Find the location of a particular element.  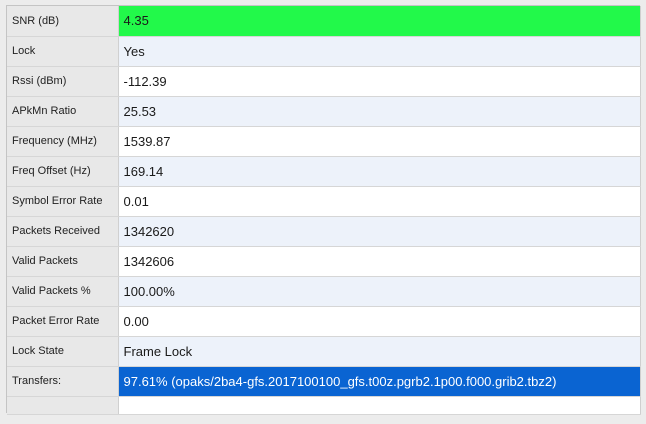

label-rssi: Rssi (dBm) is located at coordinates (63, 81).